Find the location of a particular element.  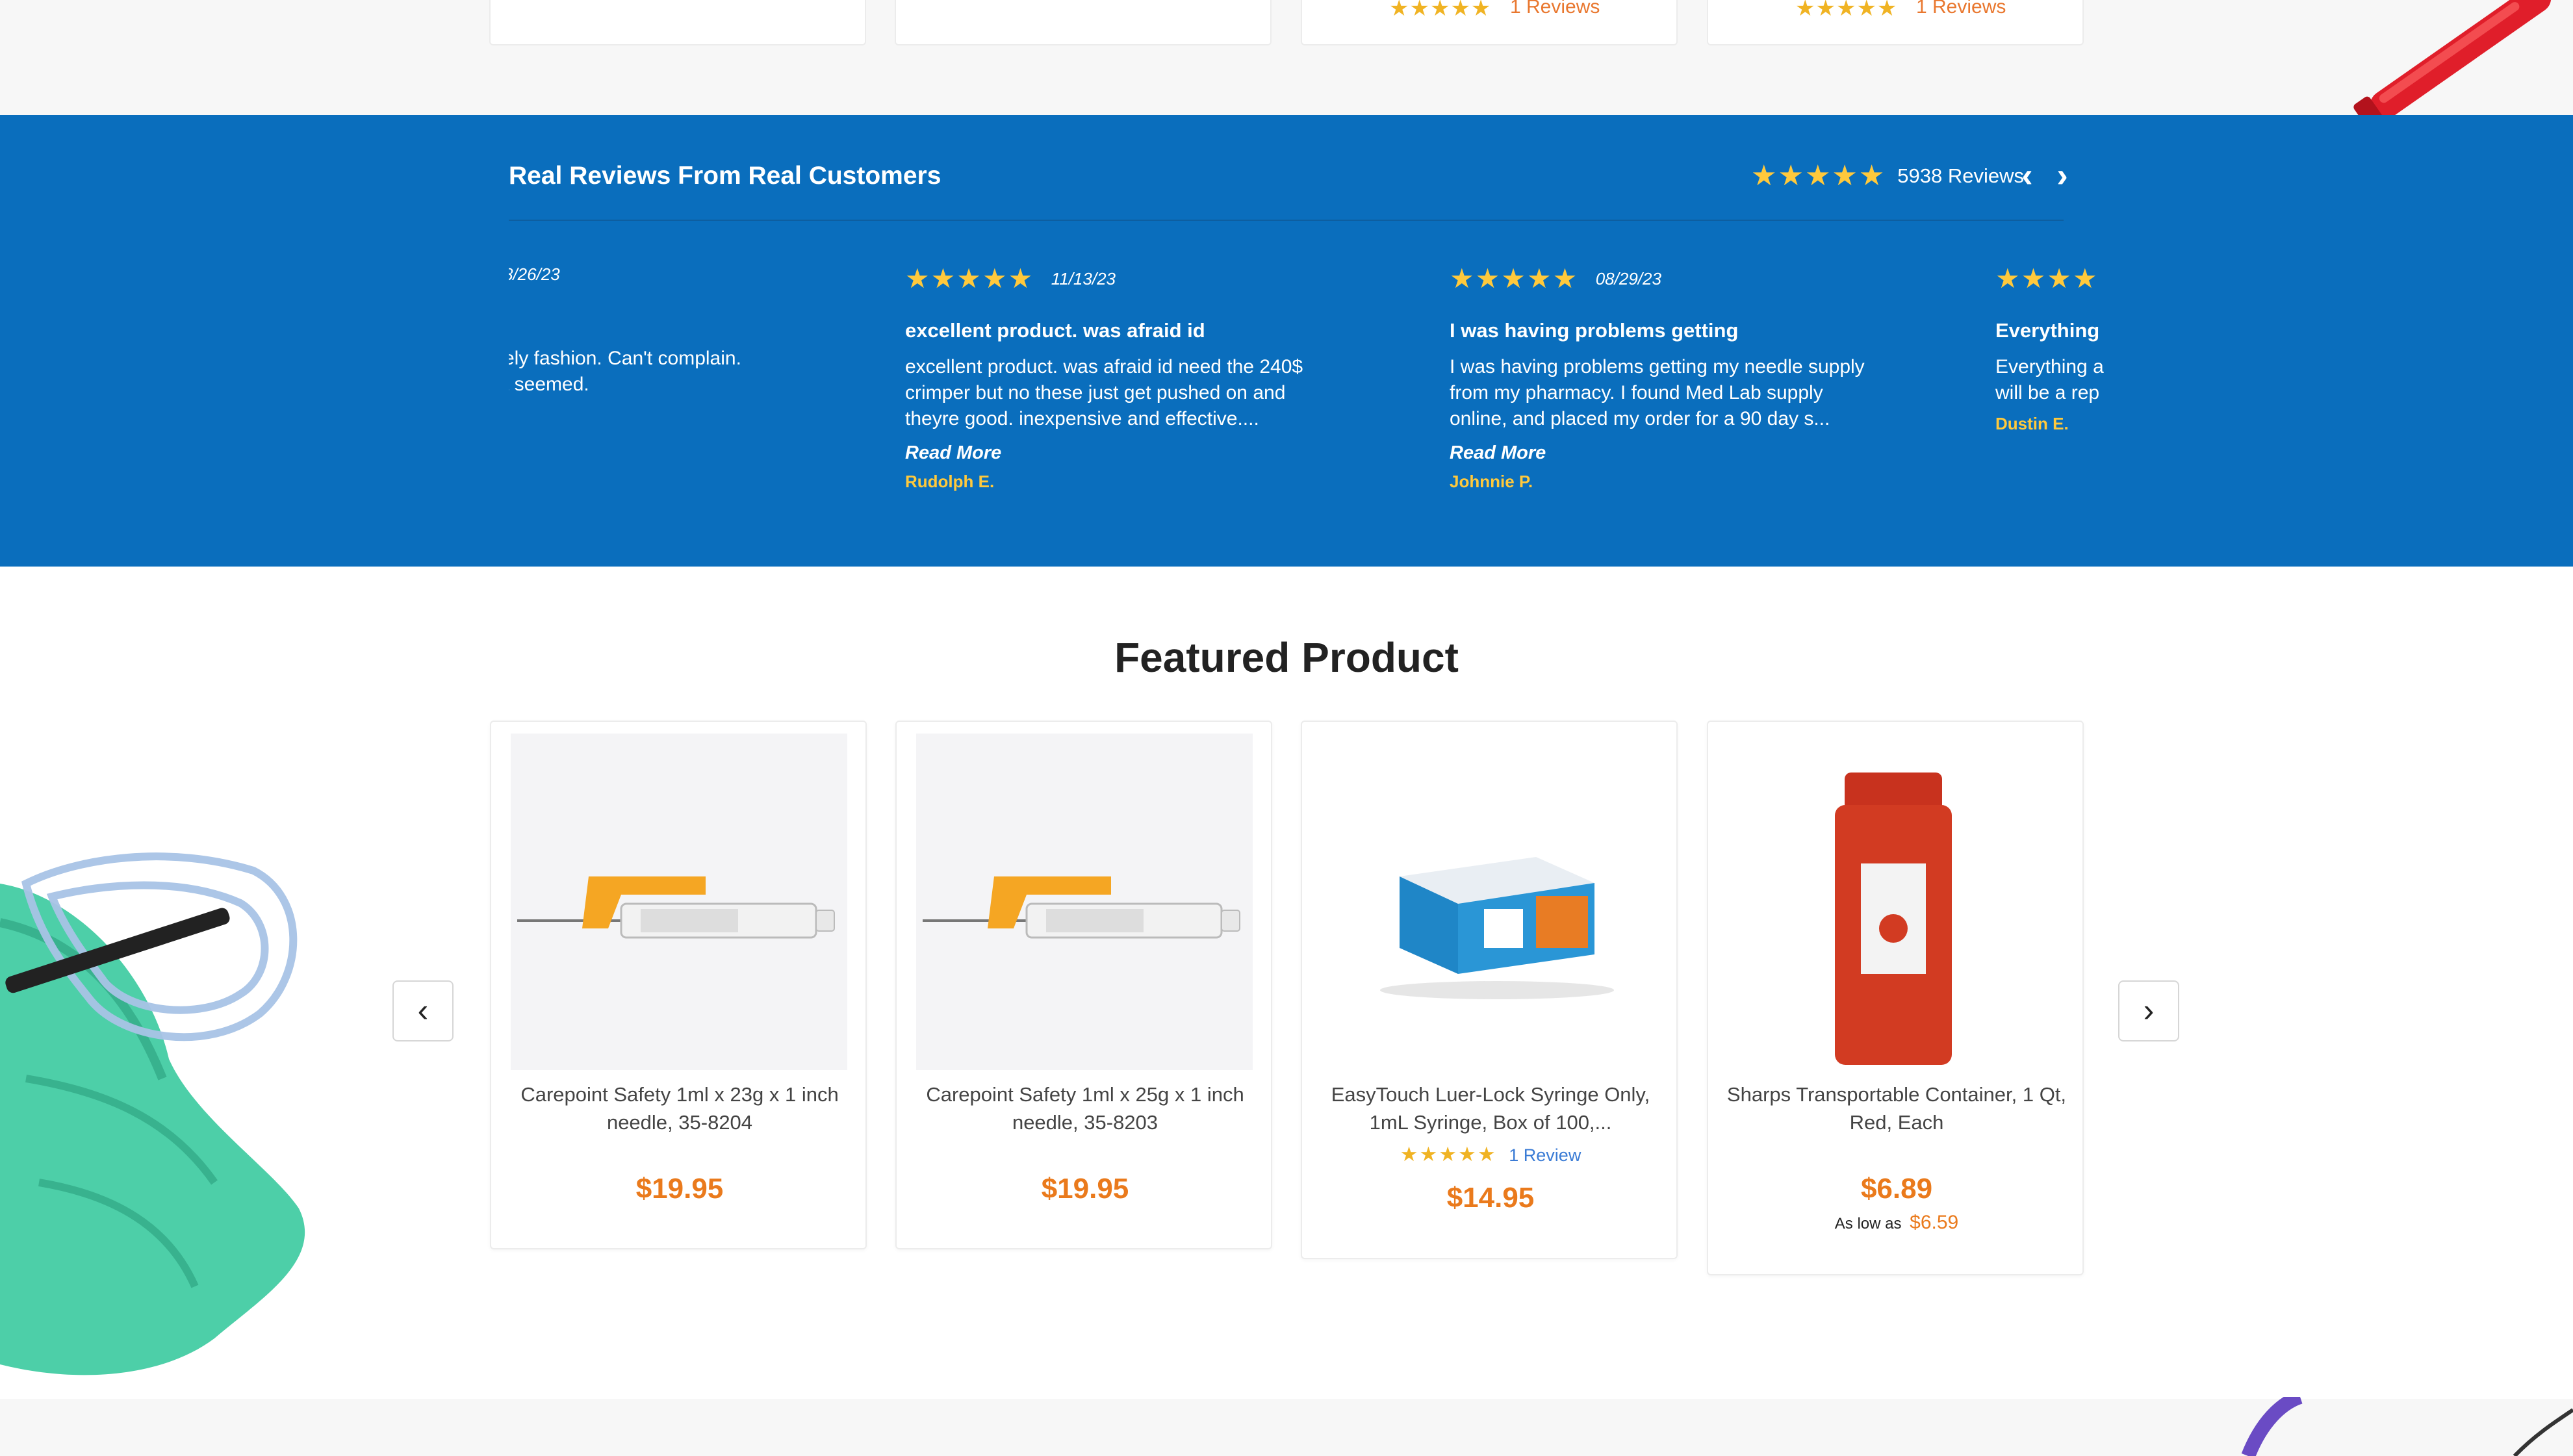

reviews-summary: ★★★★★ 5938 Reviews is located at coordinates (1887, 176).